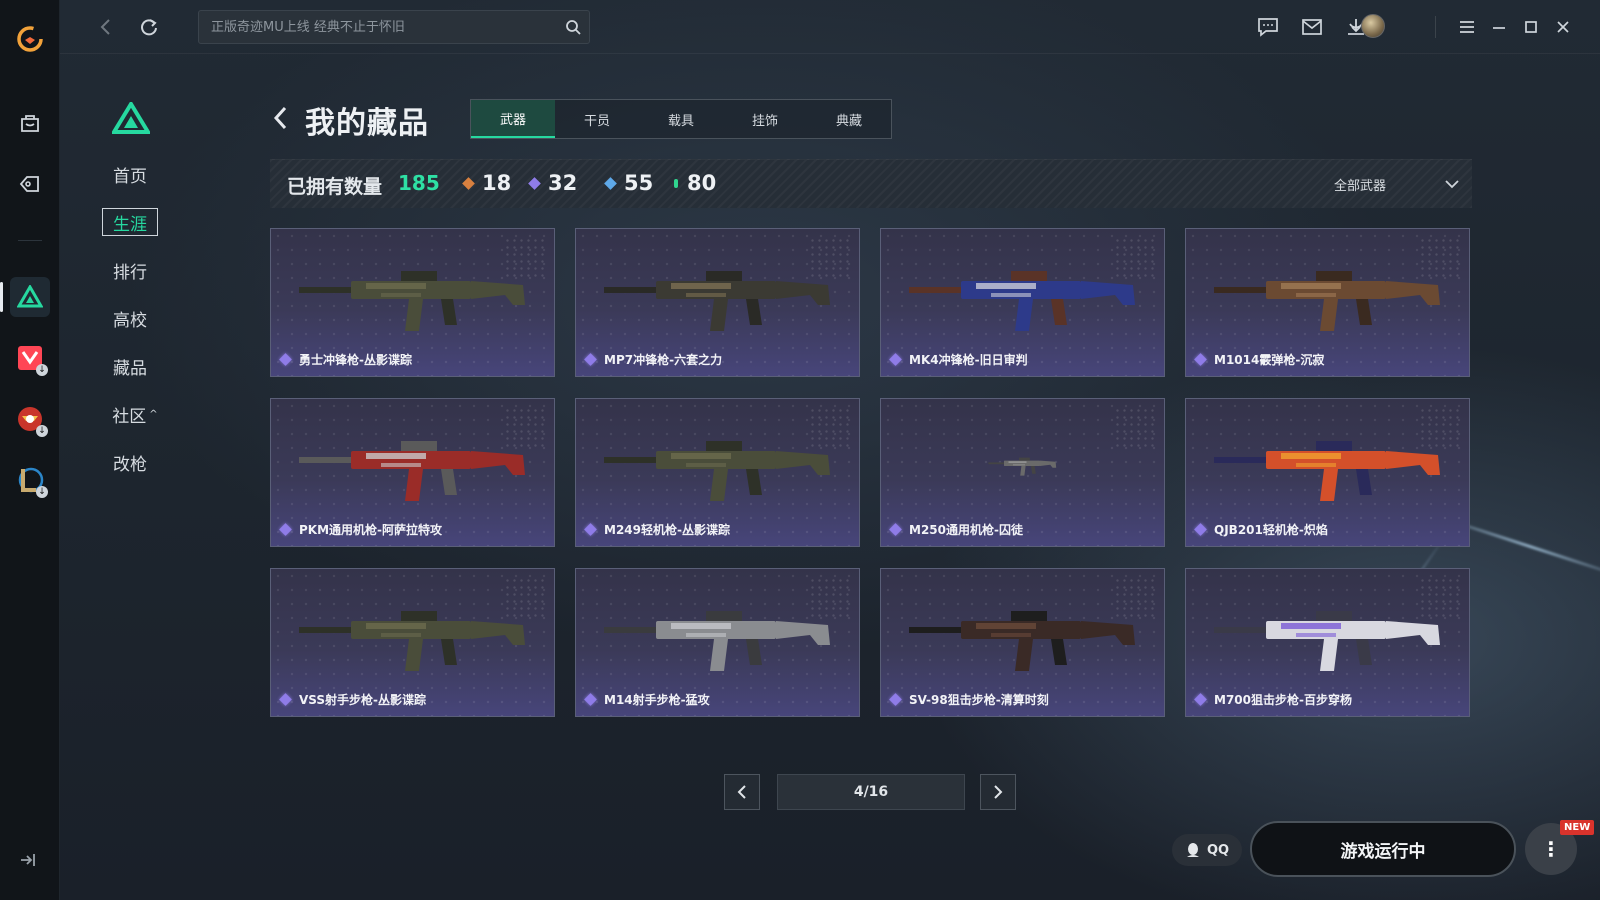 This screenshot has height=900, width=1600. I want to click on tier-orange-count: 18, so click(486, 183).